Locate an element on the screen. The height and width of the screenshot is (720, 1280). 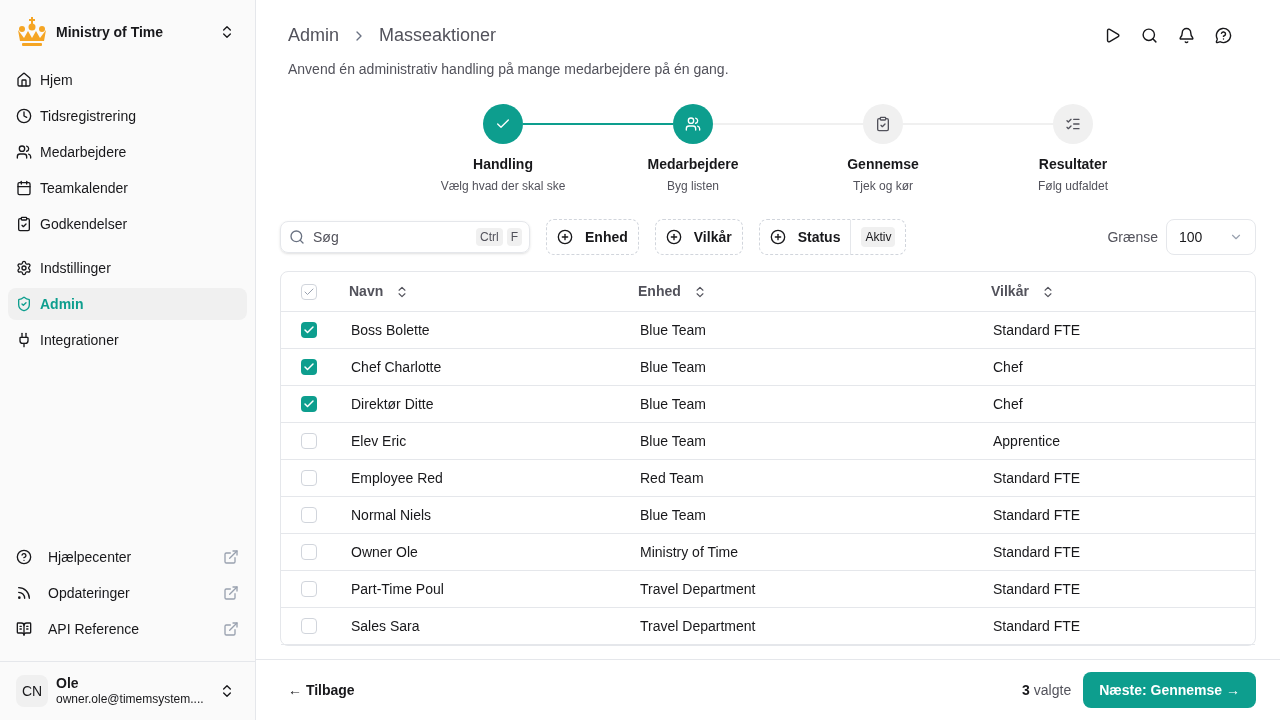
nav-item: Integrationer is located at coordinates (127, 340).